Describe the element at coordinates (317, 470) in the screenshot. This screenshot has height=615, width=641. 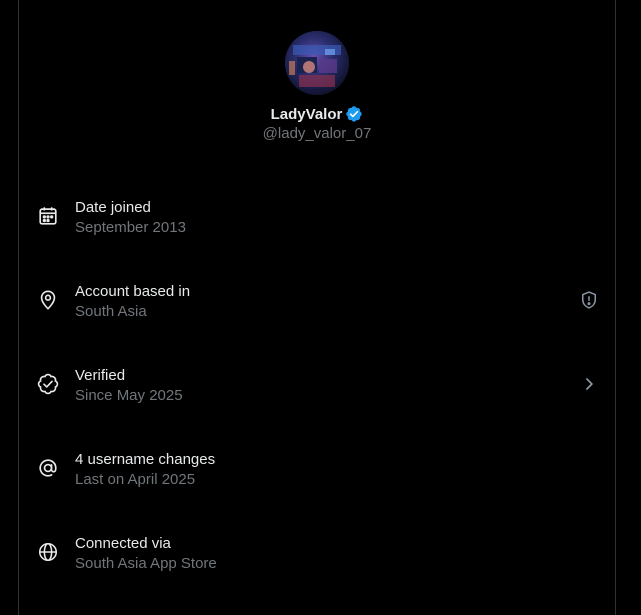
I see `row-username-changes: 4 username changes Last on April 2025` at that location.